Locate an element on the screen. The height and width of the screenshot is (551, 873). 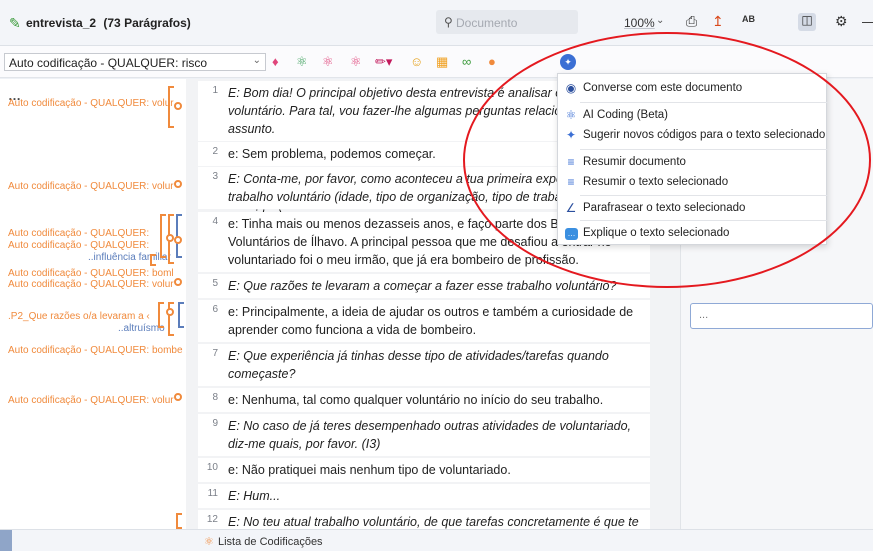
codings-list-tab: Lista de Codificações is located at coordinates (270, 542).